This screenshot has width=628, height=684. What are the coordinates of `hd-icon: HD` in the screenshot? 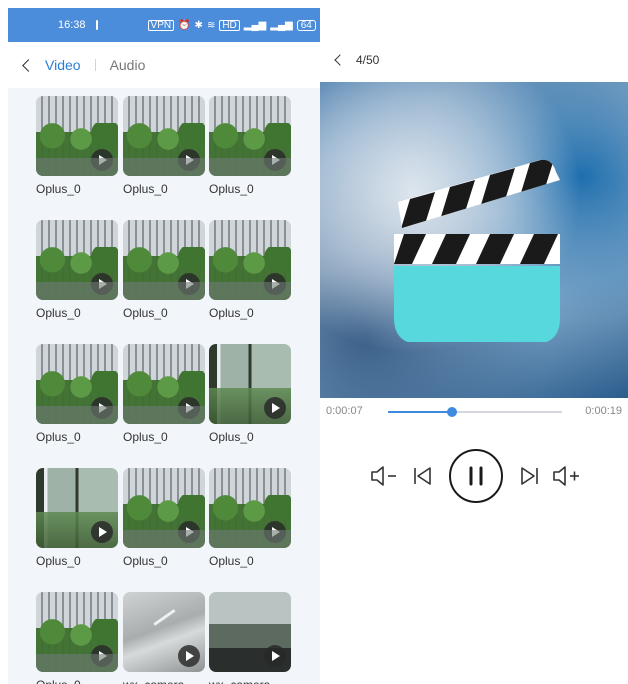 It's located at (229, 25).